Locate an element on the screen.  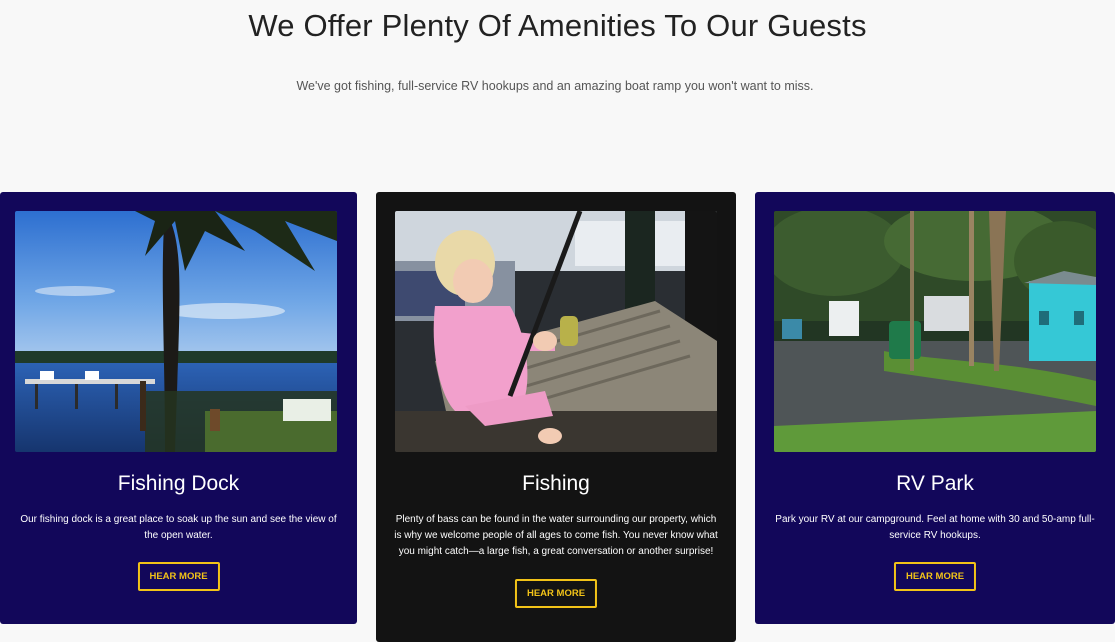
card-title: RV Park is located at coordinates (935, 483).